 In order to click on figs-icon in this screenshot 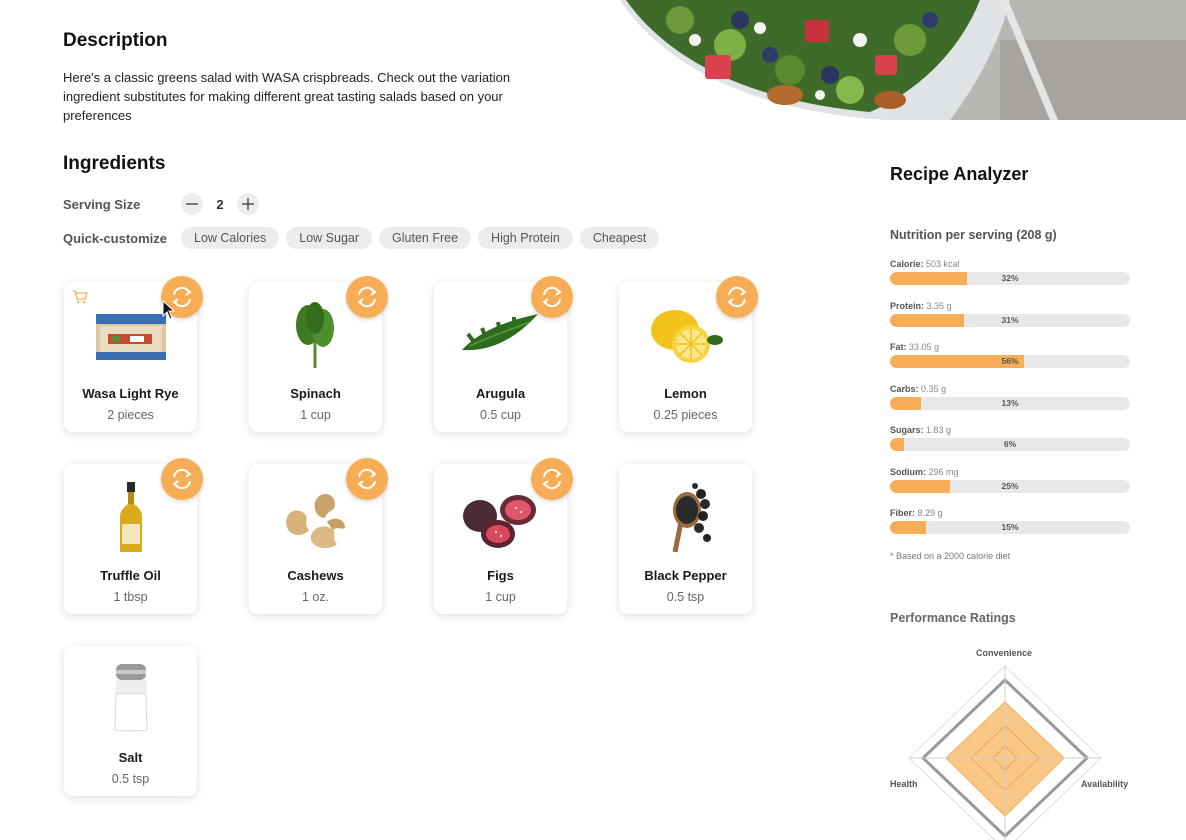, I will do `click(500, 517)`.